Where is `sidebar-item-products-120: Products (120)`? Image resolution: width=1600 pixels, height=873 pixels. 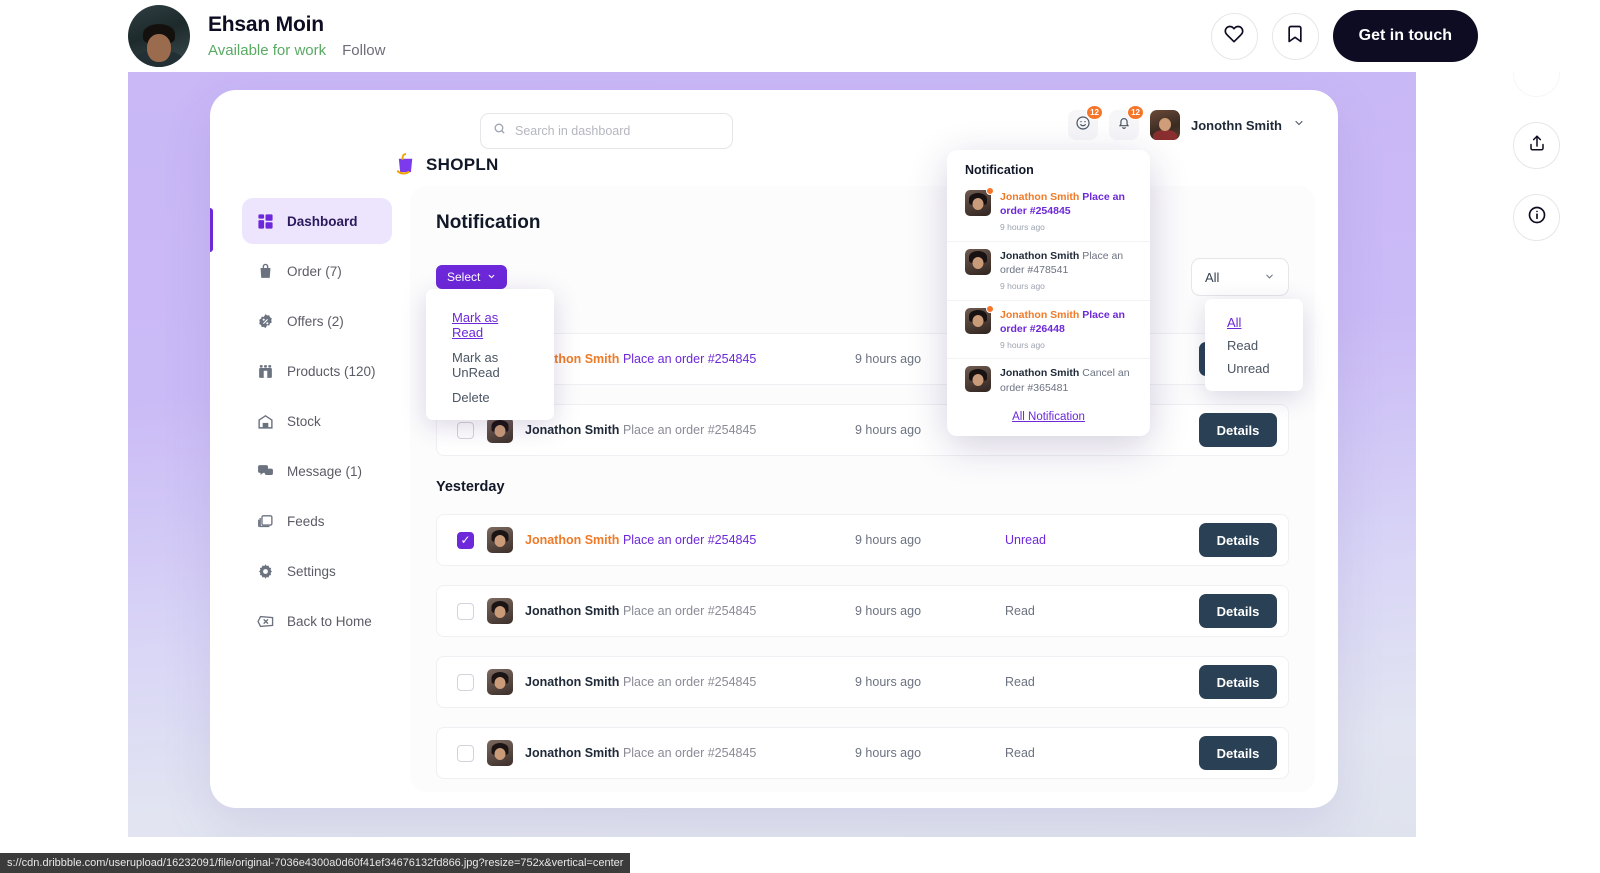
sidebar-item-products-120: Products (120) is located at coordinates (317, 371).